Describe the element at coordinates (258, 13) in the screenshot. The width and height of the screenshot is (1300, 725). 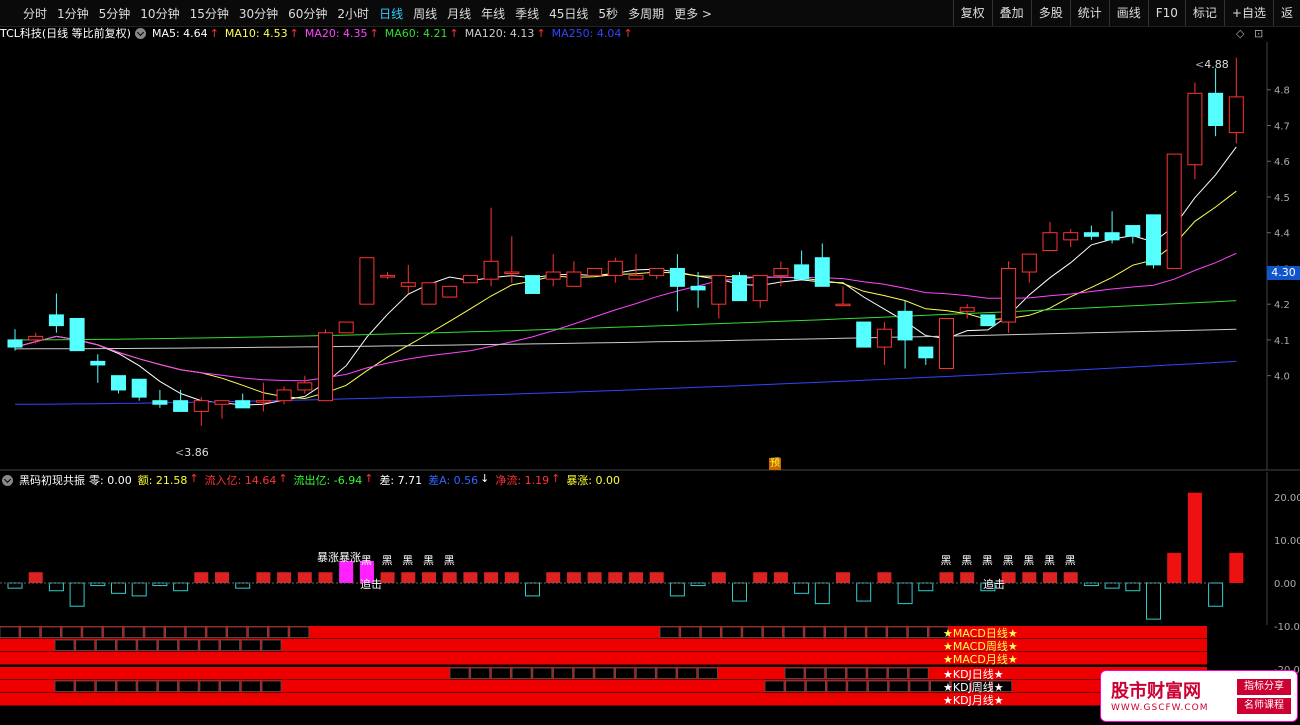
I see `period-tab: 30分钟` at that location.